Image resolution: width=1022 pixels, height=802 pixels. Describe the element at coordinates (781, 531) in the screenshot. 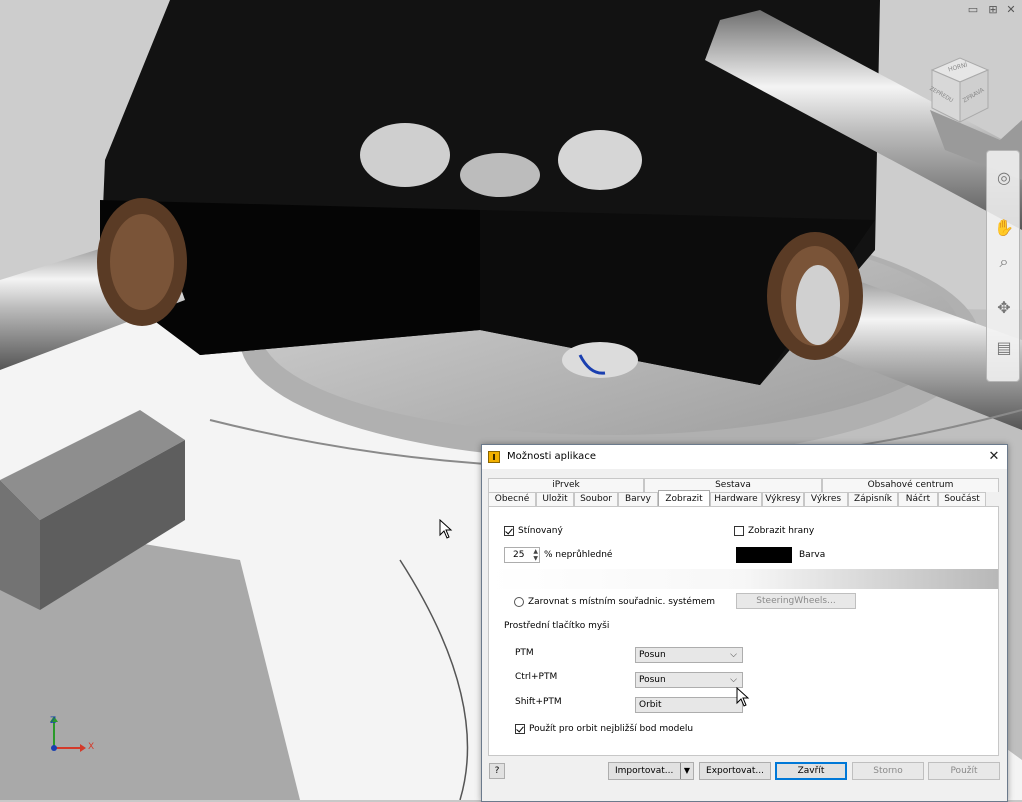

I see `show-edges-label: Zobrazit hrany` at that location.